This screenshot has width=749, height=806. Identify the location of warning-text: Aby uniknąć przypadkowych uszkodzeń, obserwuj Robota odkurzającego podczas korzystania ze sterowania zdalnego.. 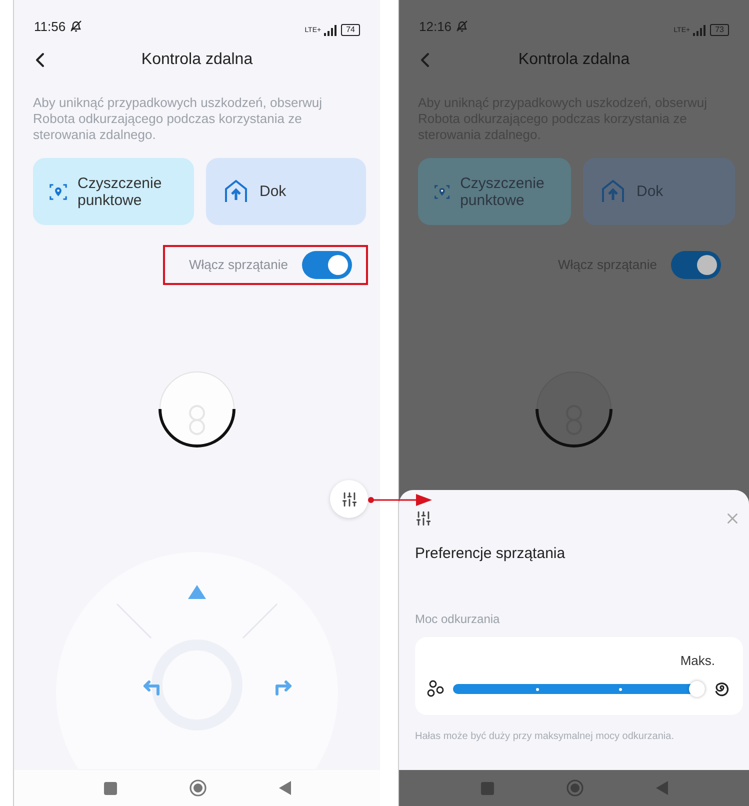
(178, 119).